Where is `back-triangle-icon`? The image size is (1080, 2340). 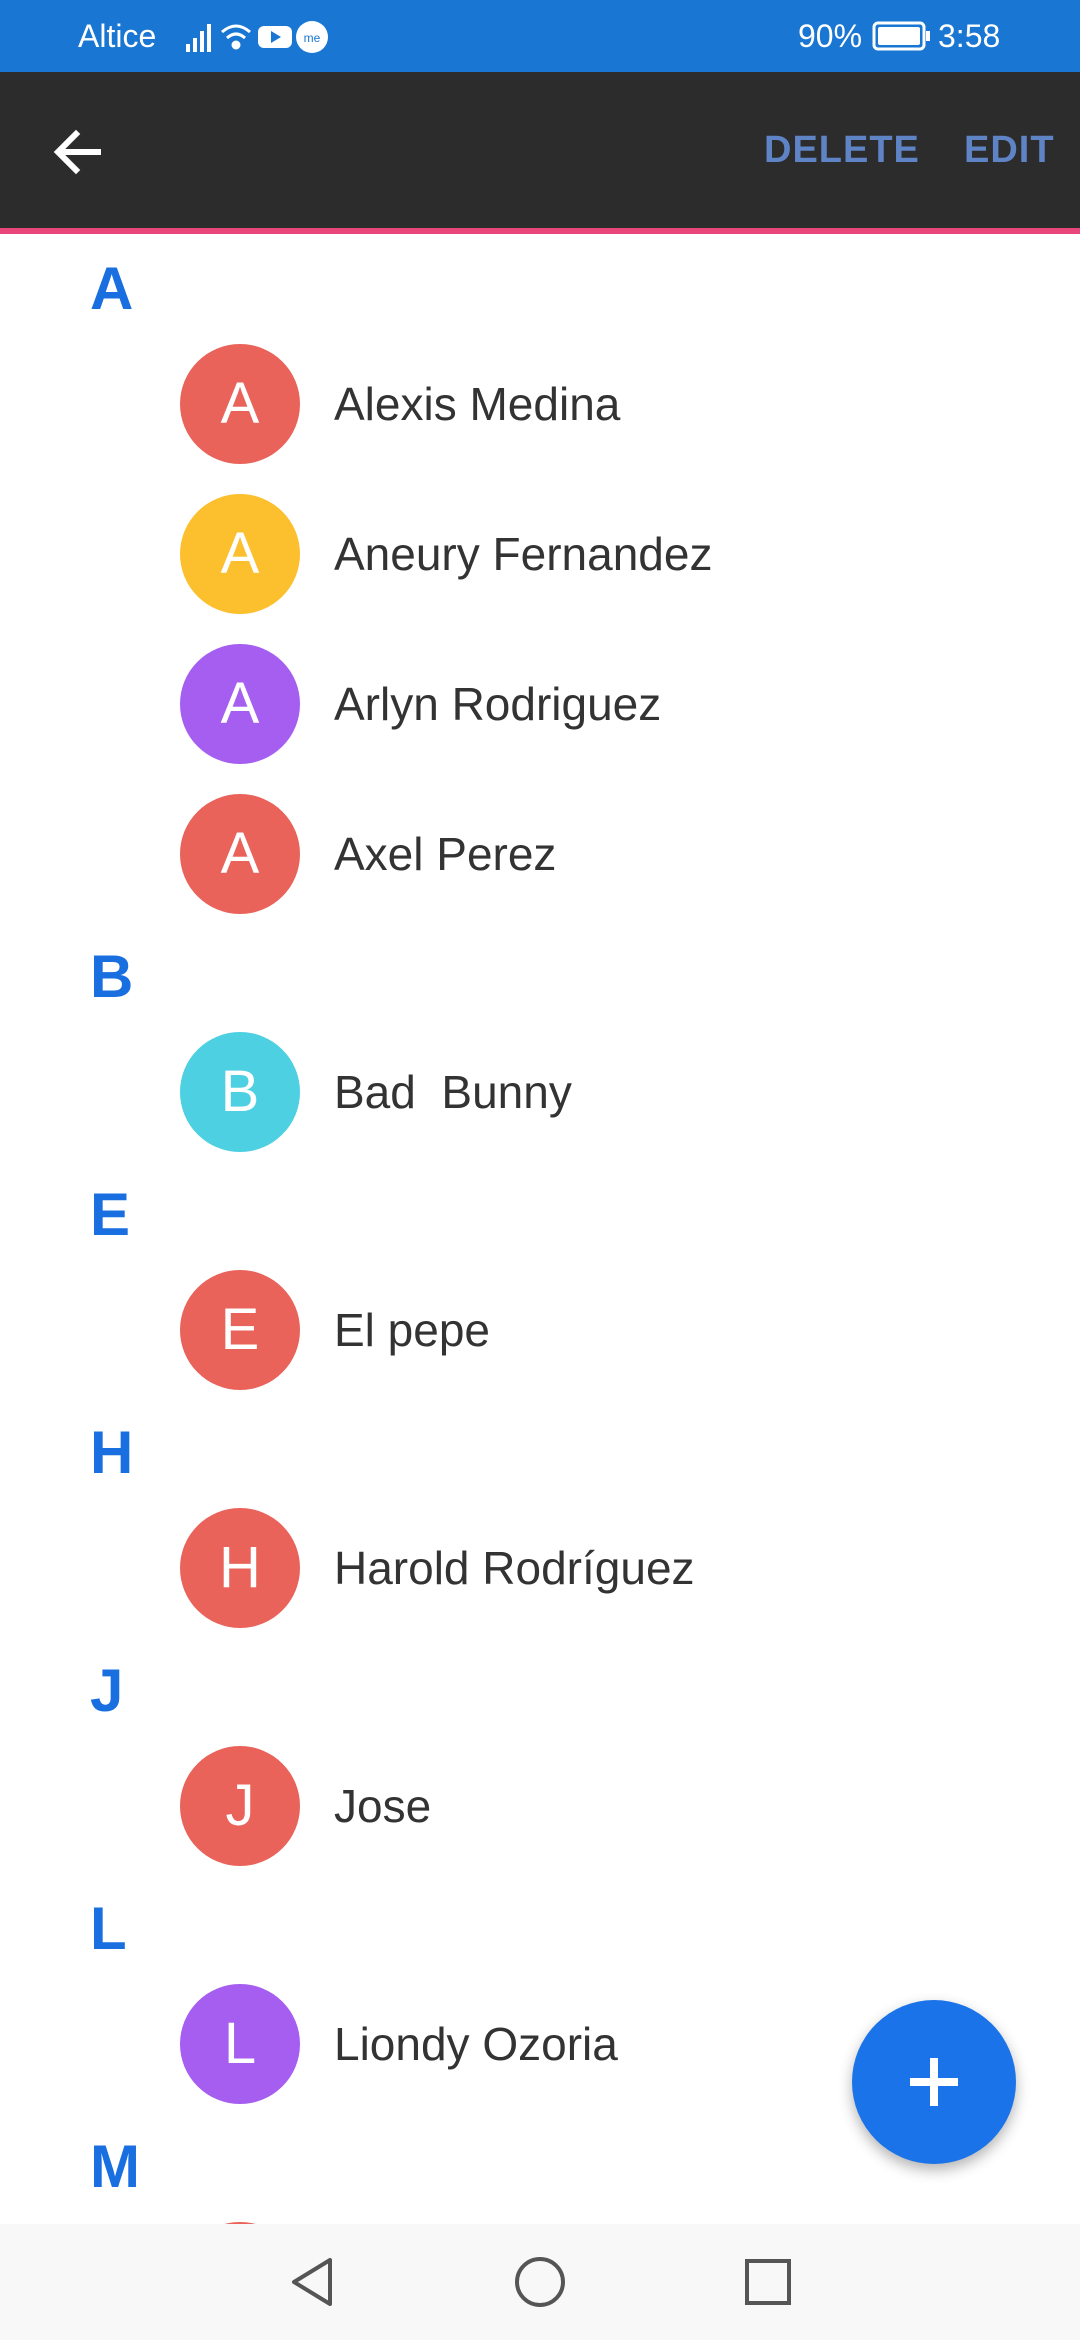
back-triangle-icon is located at coordinates (314, 2282).